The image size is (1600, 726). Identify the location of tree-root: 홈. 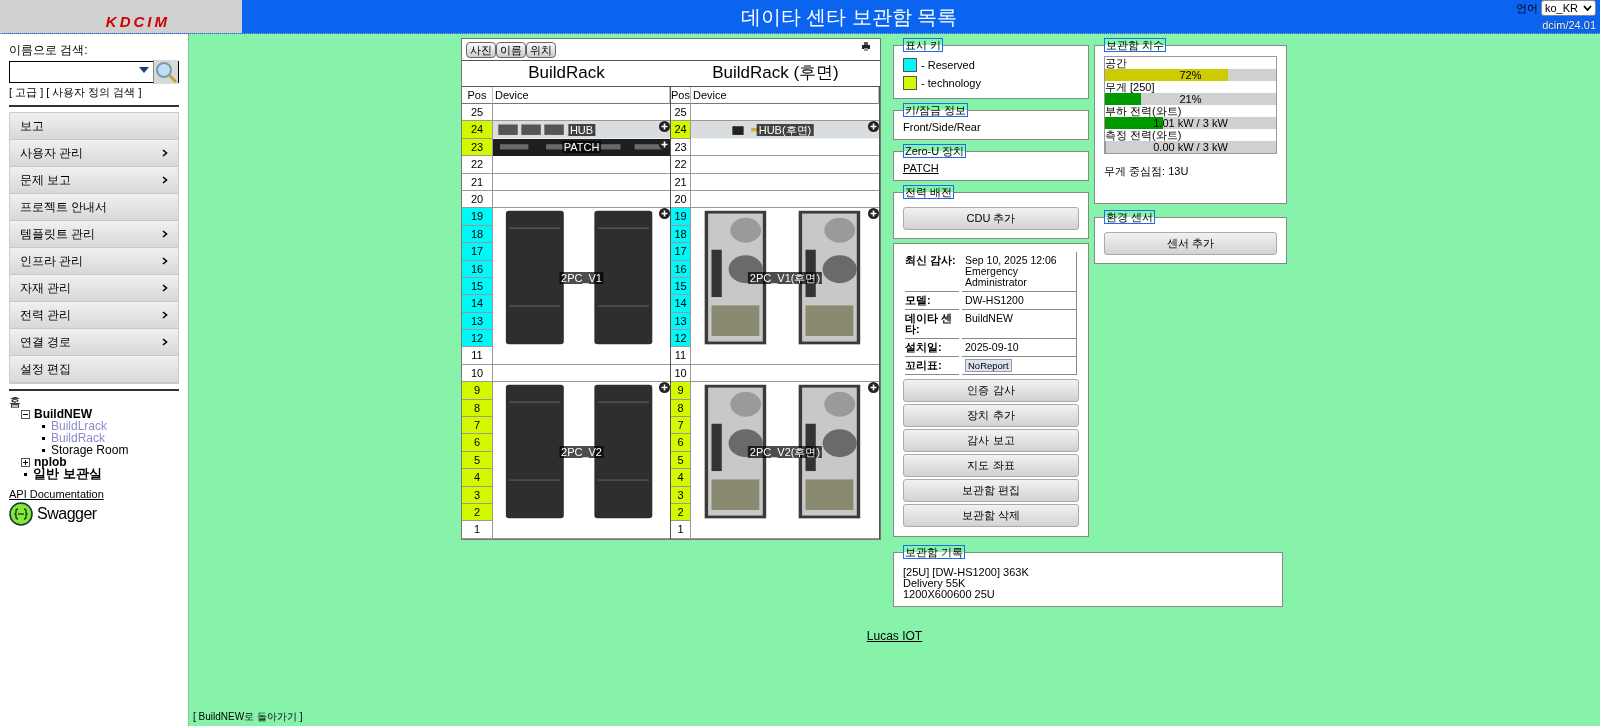
(94, 402).